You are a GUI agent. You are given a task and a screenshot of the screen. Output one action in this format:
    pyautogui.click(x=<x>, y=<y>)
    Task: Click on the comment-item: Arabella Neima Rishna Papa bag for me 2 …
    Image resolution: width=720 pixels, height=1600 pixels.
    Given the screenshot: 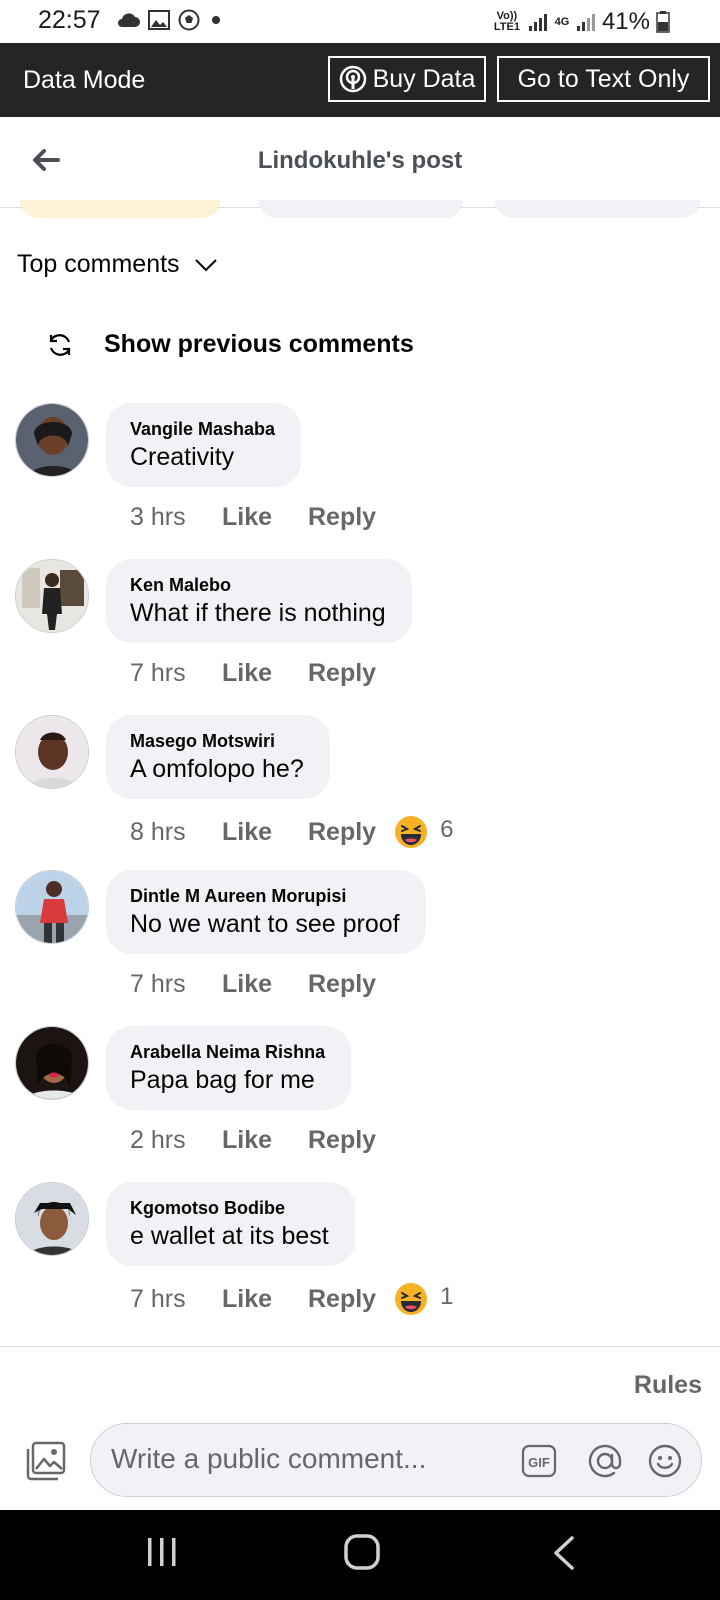 What is the action you would take?
    pyautogui.click(x=360, y=1105)
    